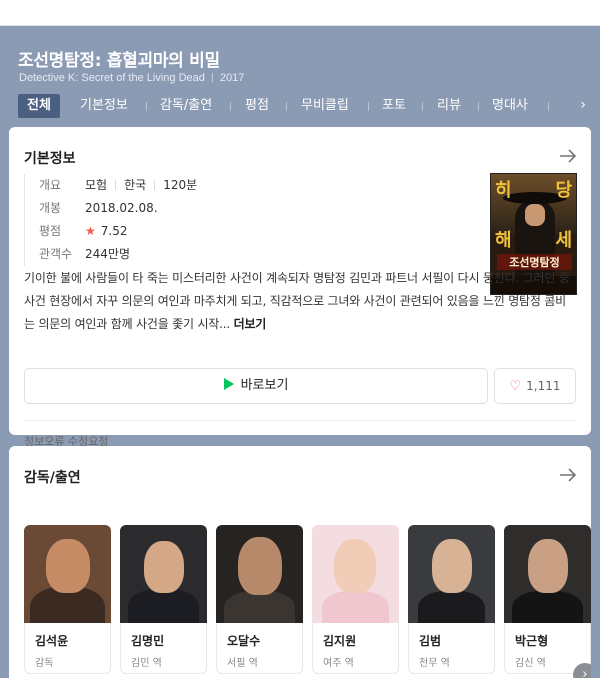  I want to click on like-button: ♡ 1,111, so click(535, 386).